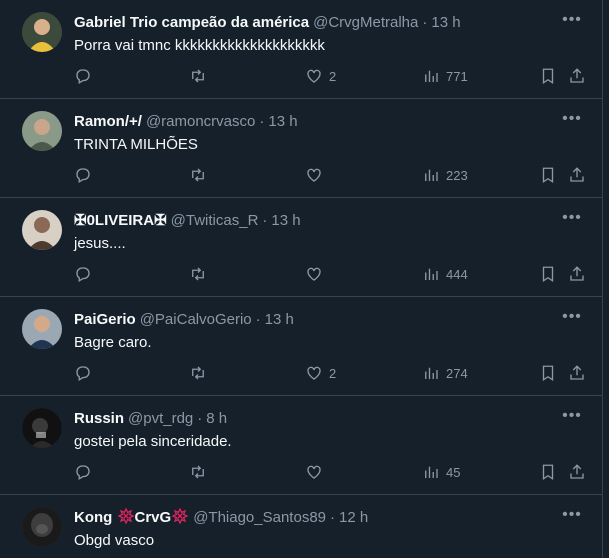 This screenshot has width=609, height=558. What do you see at coordinates (200, 122) in the screenshot?
I see `author-handle: @ramoncrvasco` at bounding box center [200, 122].